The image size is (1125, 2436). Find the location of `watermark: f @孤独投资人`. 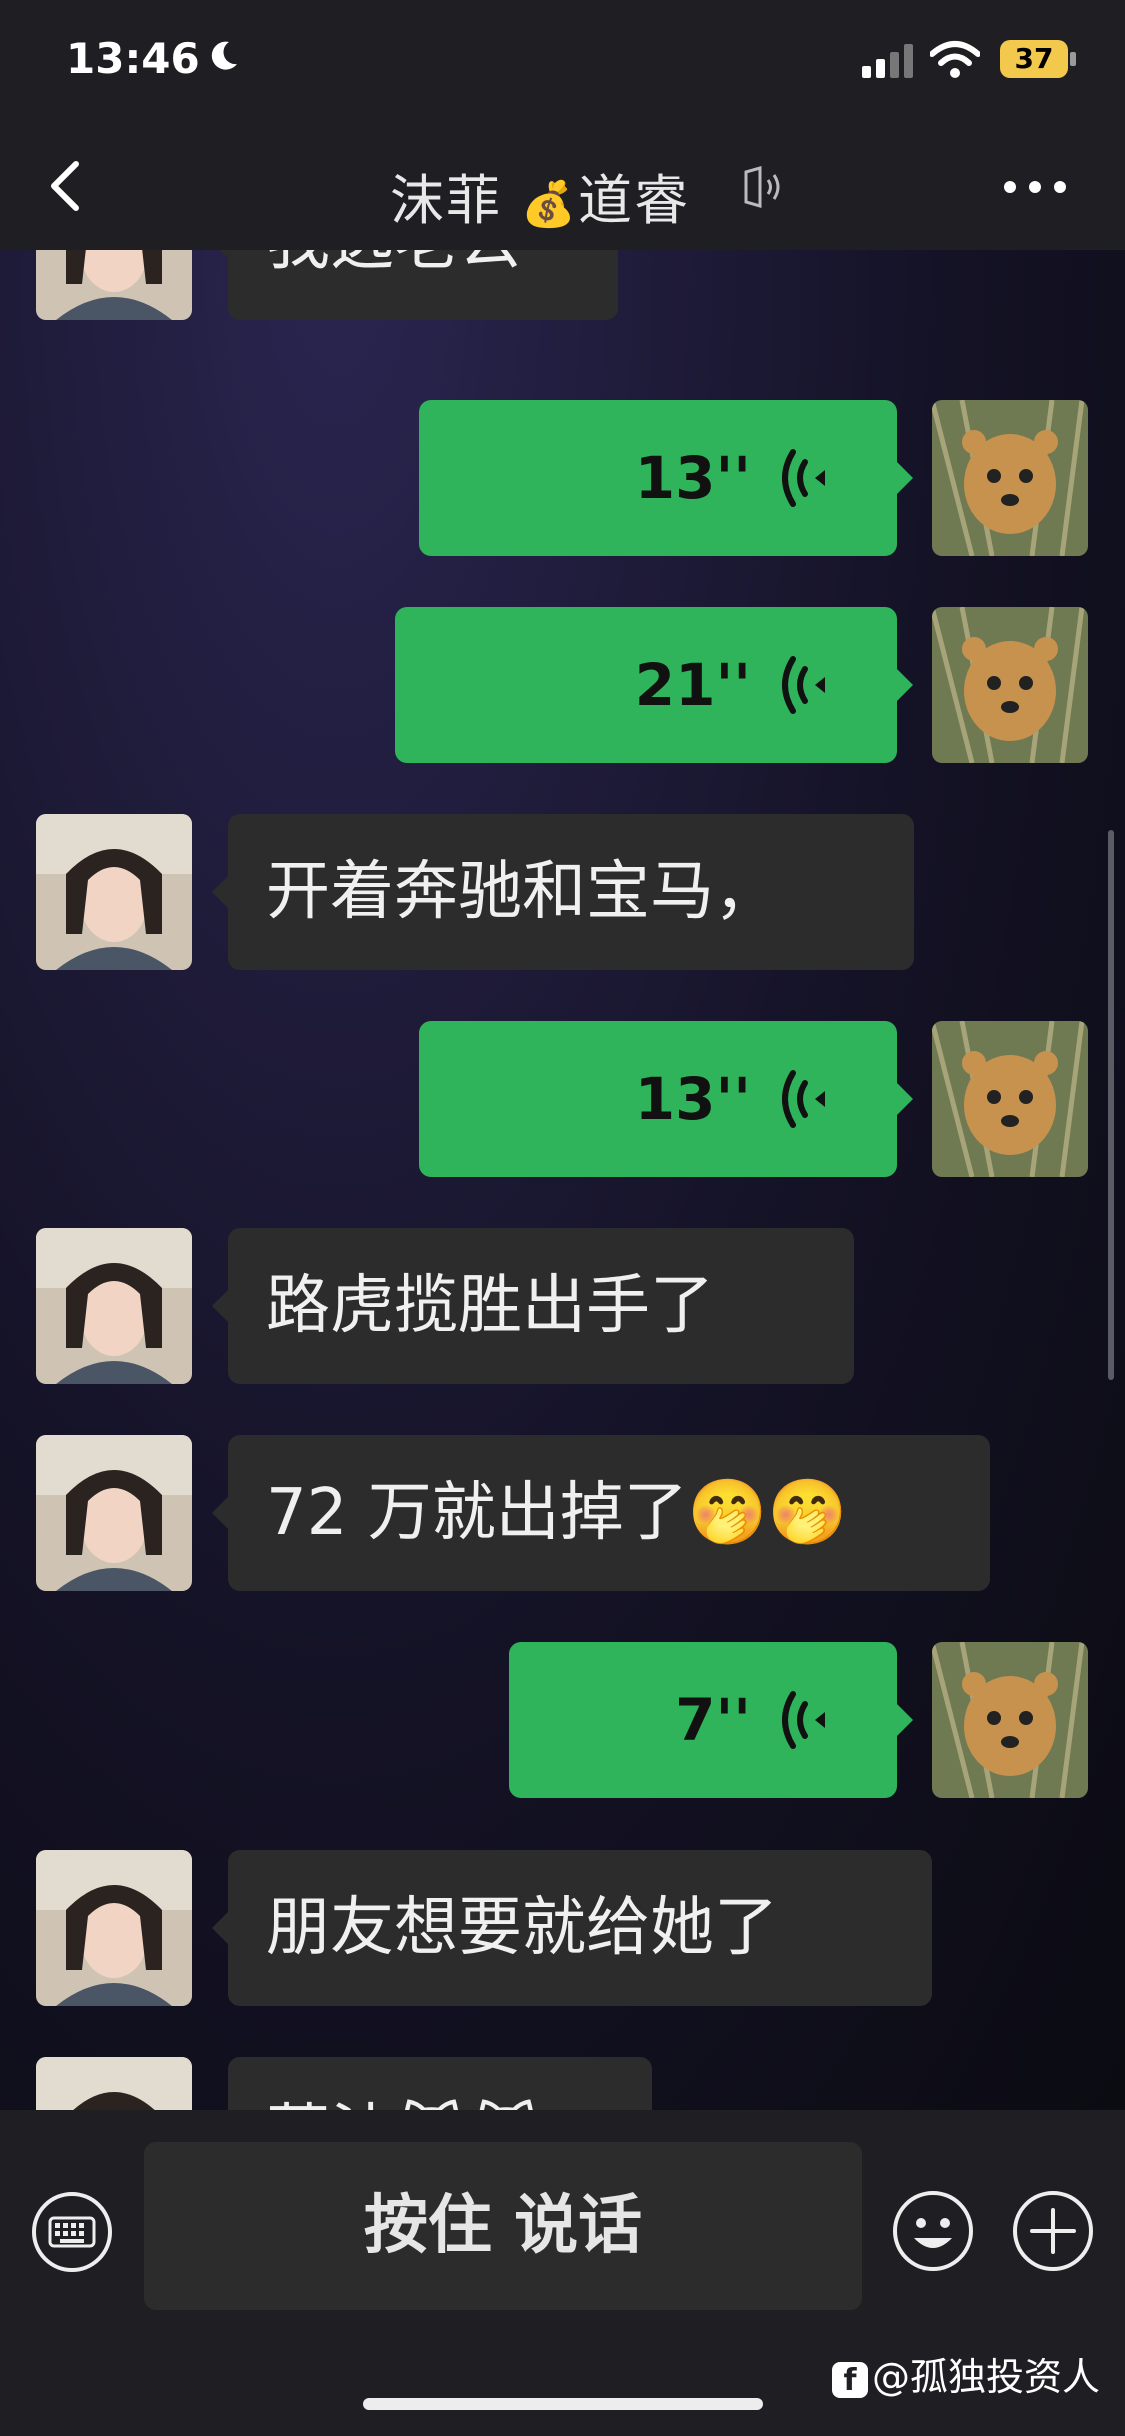

watermark: f @孤独投资人 is located at coordinates (966, 2373).